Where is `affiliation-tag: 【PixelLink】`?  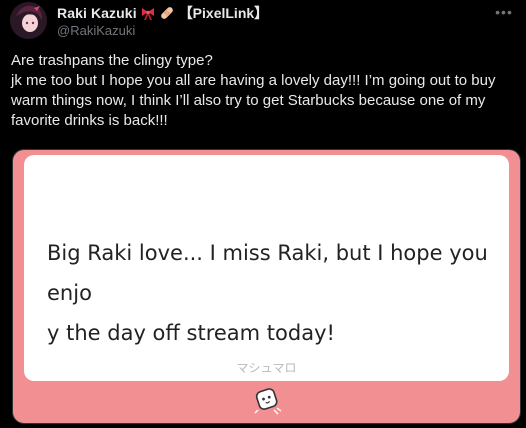 affiliation-tag: 【PixelLink】 is located at coordinates (223, 13).